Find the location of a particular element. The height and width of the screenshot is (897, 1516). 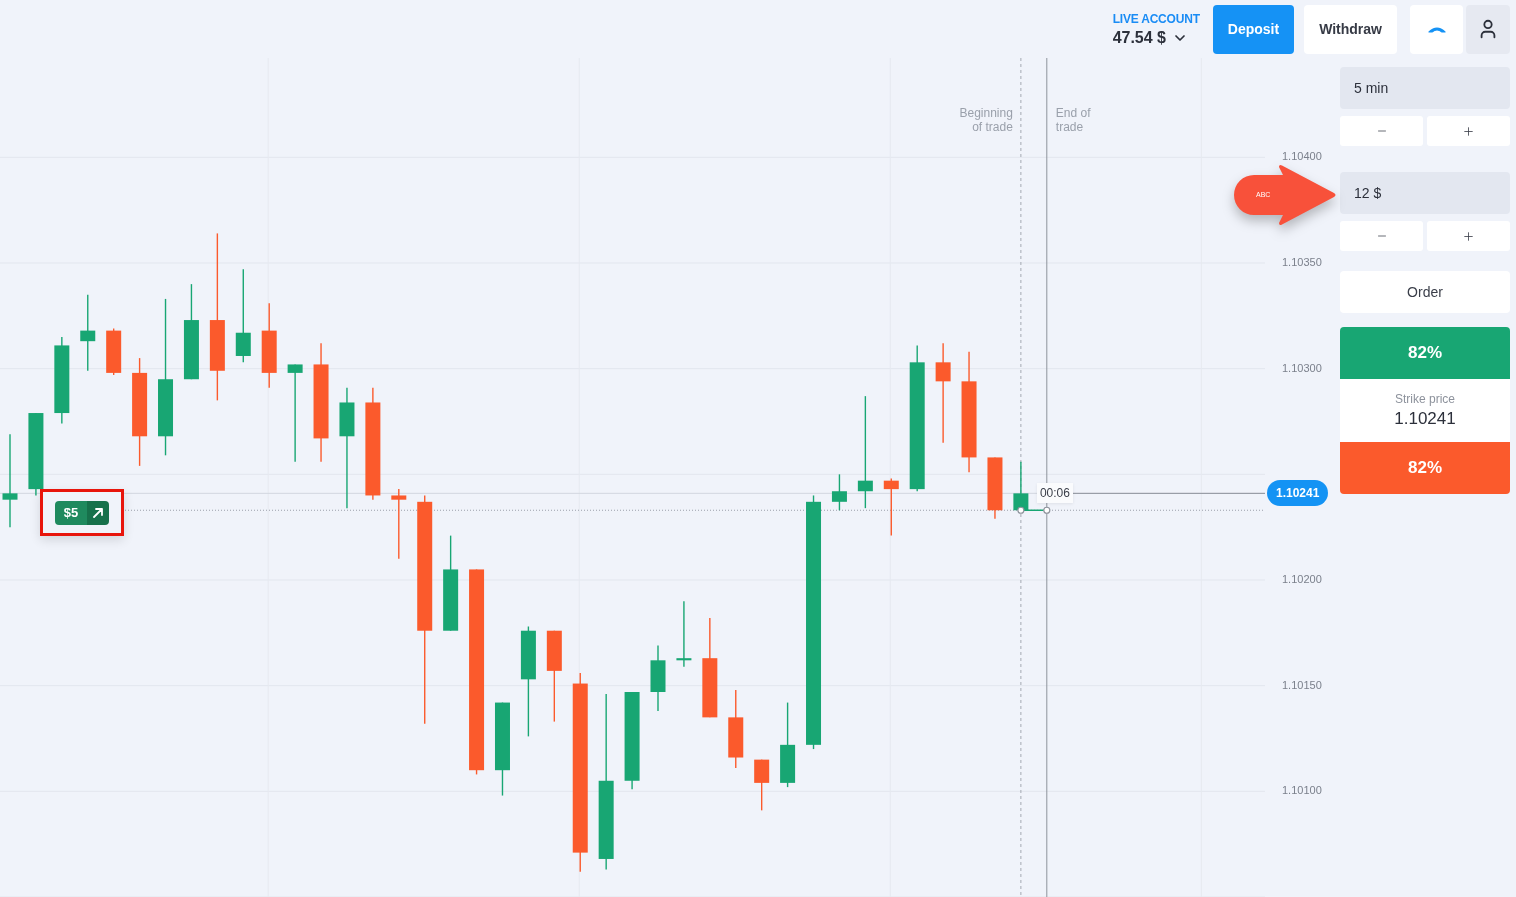

trade-connector is located at coordinates (1034, 510).